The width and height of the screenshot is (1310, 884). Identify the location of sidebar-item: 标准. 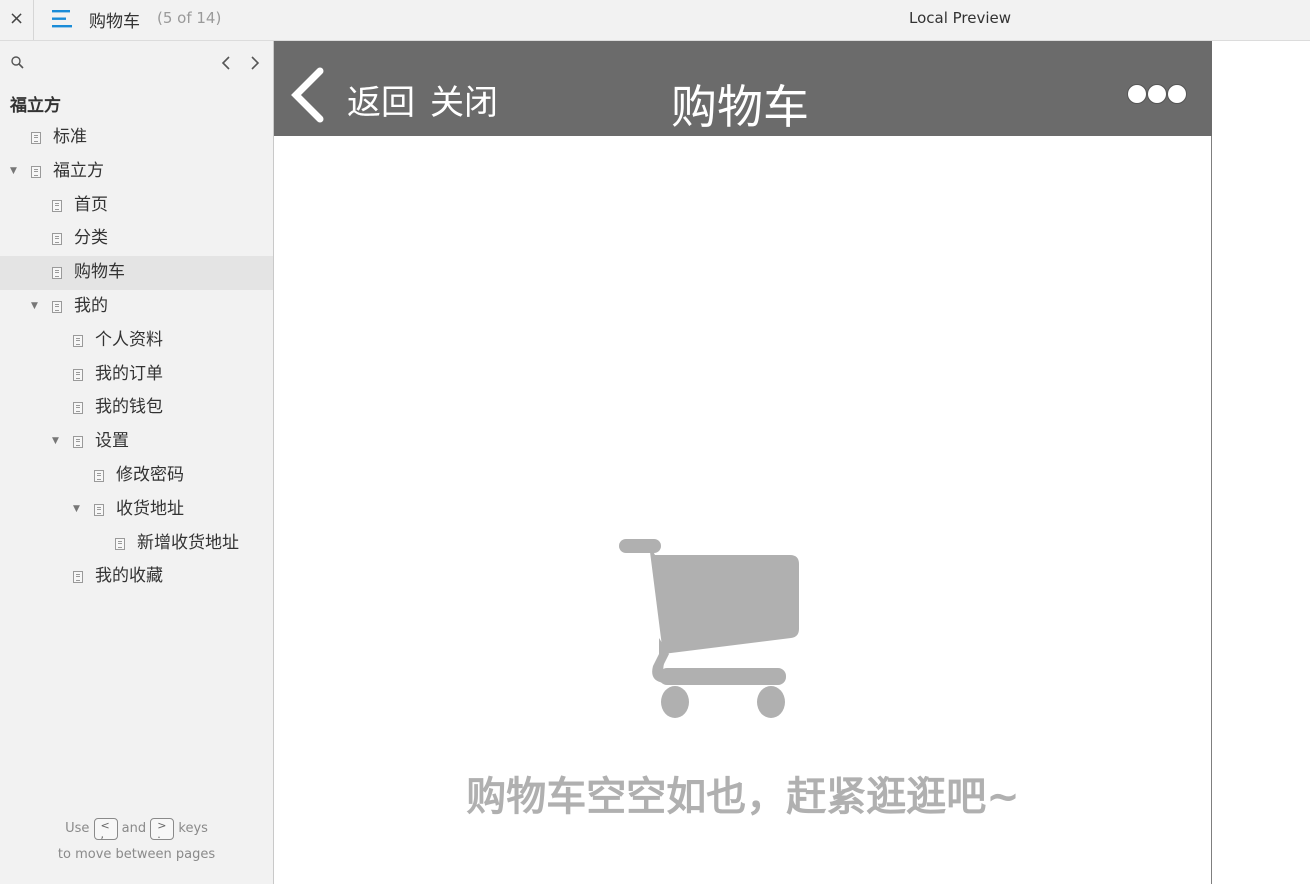
(136, 138).